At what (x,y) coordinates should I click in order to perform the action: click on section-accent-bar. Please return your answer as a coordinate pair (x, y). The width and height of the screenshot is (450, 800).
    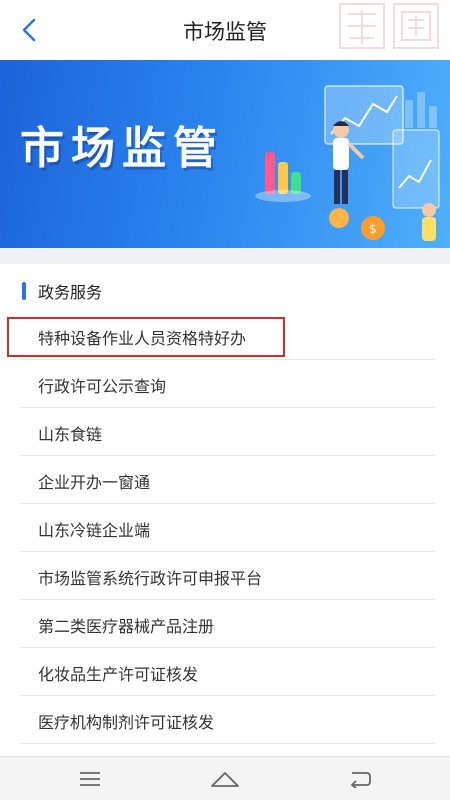
    Looking at the image, I should click on (24, 291).